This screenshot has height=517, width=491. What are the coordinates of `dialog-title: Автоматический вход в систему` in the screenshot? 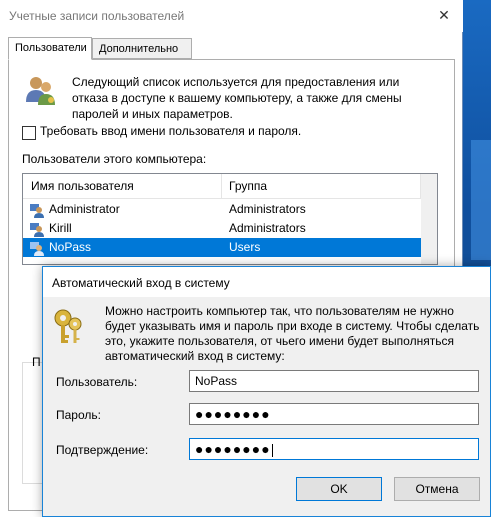 It's located at (141, 283).